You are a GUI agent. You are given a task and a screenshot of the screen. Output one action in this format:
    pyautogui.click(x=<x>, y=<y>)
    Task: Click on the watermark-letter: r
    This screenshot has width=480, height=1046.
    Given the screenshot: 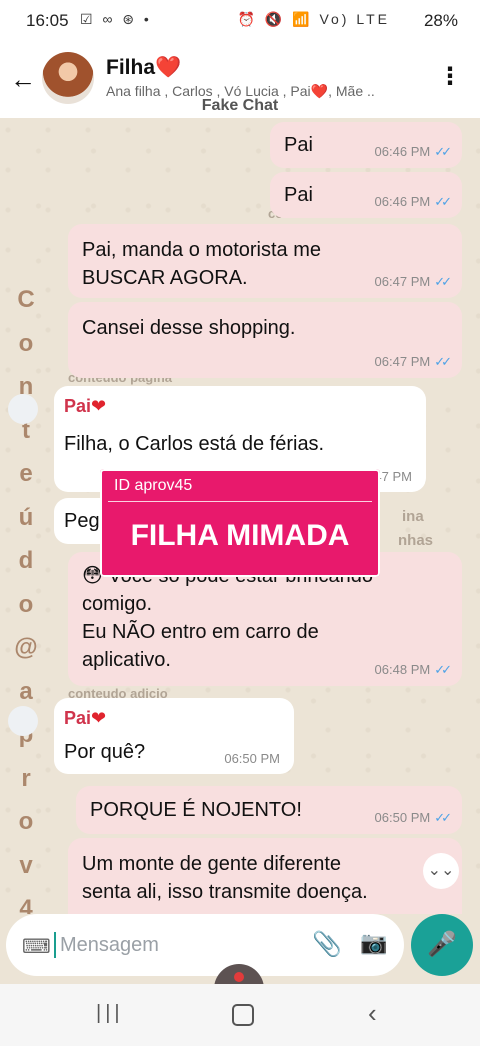 What is the action you would take?
    pyautogui.click(x=26, y=778)
    